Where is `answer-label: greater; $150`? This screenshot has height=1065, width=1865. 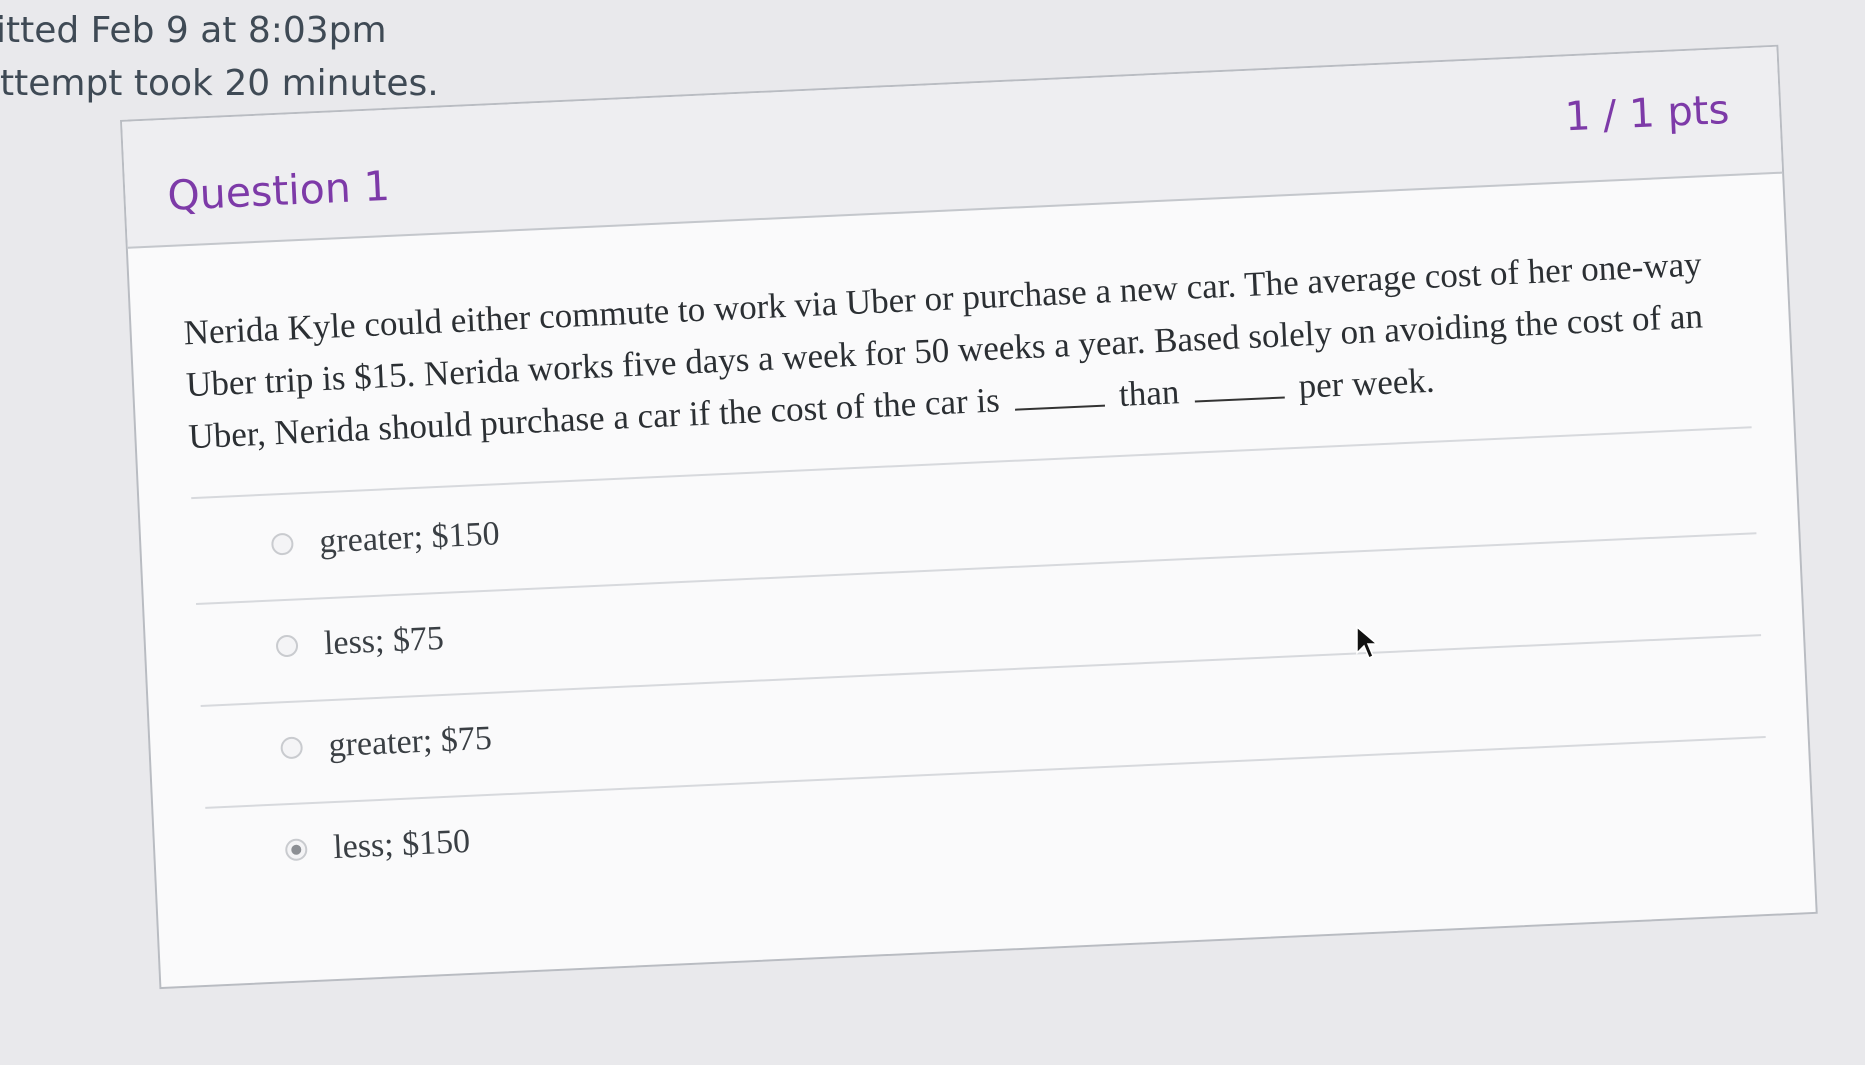
answer-label: greater; $150 is located at coordinates (409, 538).